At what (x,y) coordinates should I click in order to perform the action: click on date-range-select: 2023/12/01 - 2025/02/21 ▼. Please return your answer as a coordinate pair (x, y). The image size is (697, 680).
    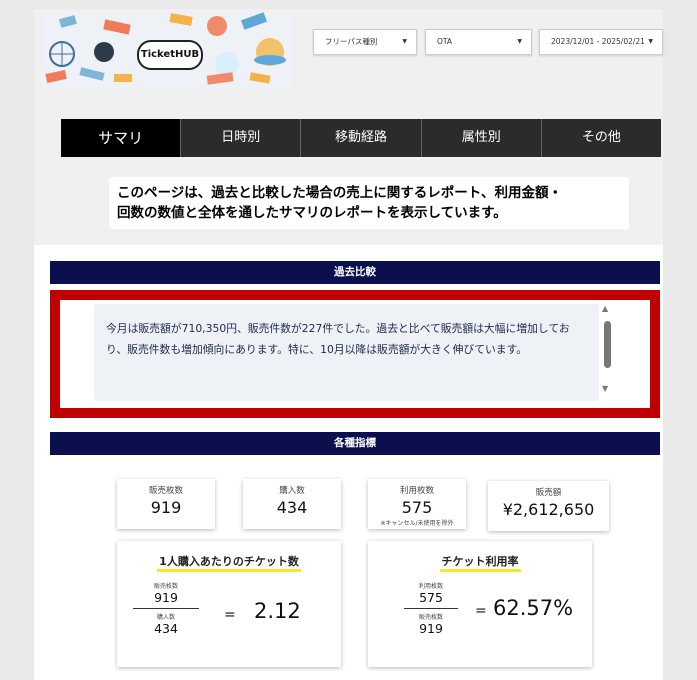
    Looking at the image, I should click on (601, 42).